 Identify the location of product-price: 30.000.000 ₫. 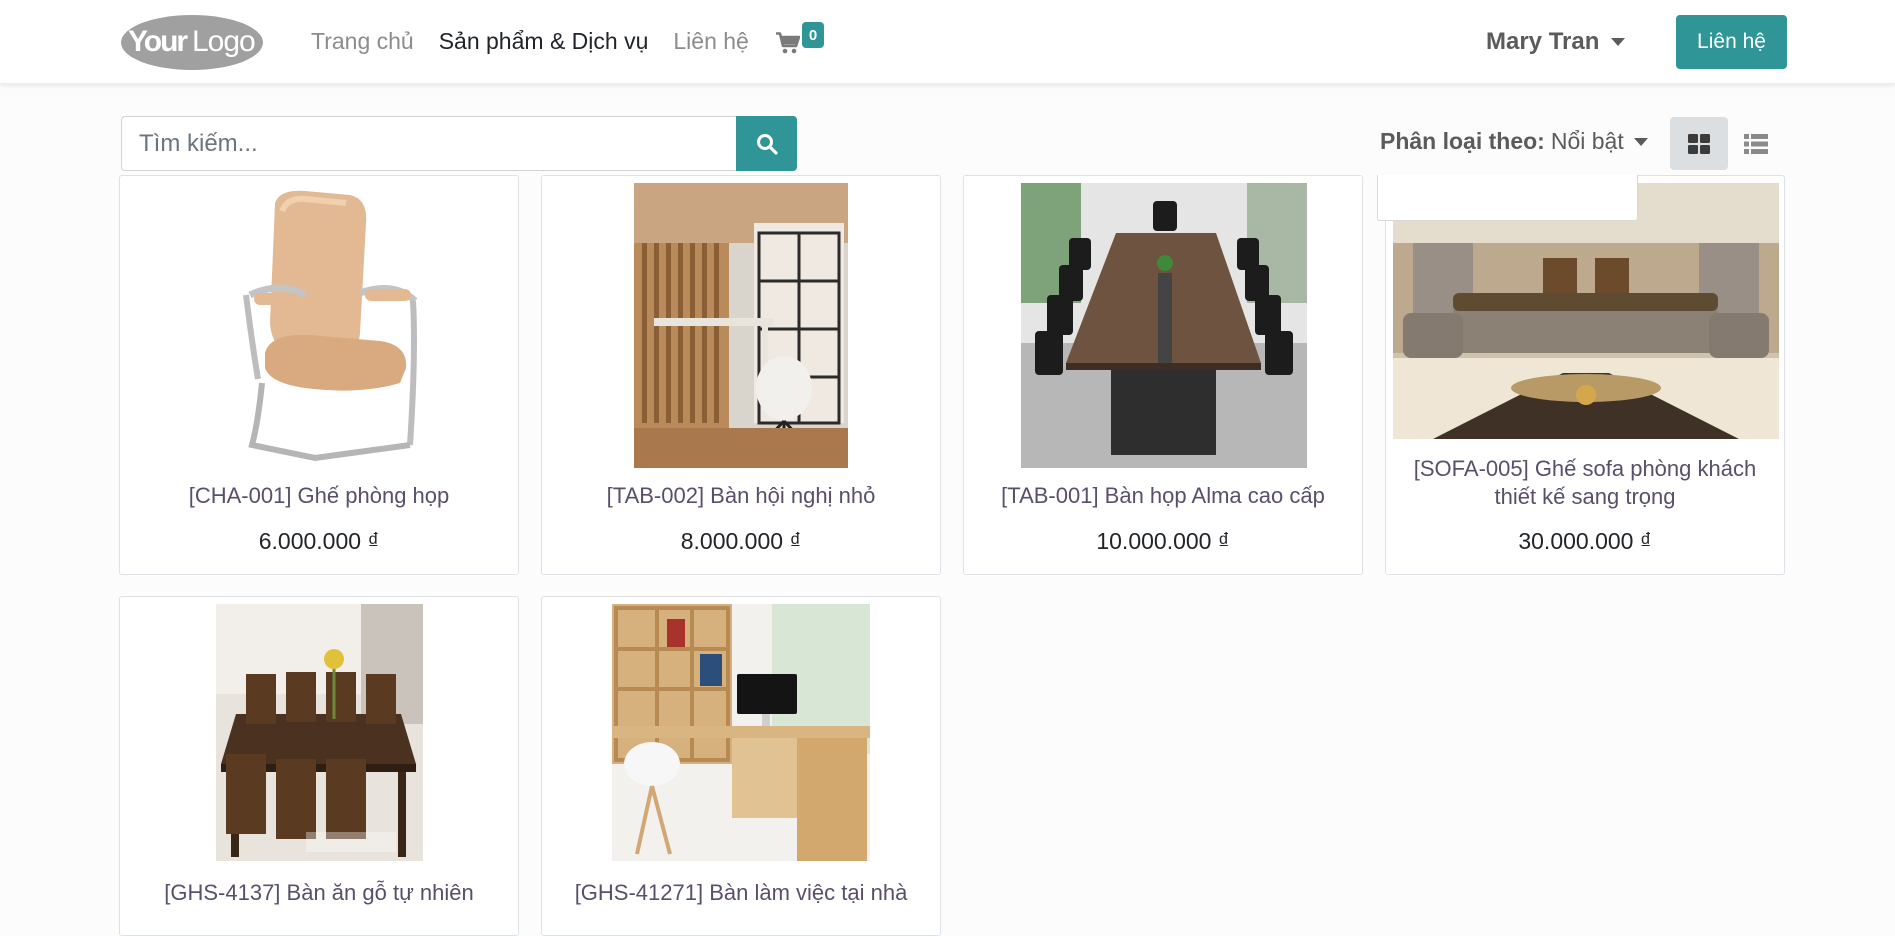
(1585, 541).